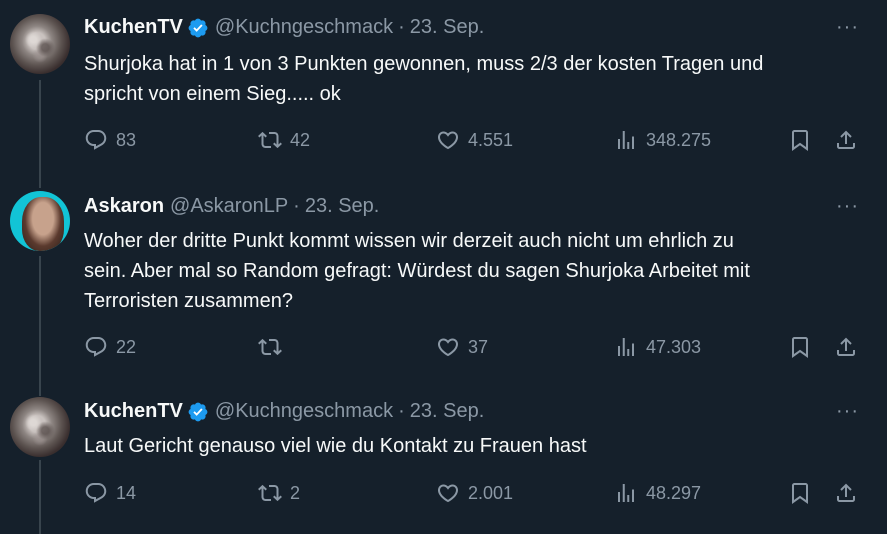  I want to click on reply-count: 14, so click(126, 493).